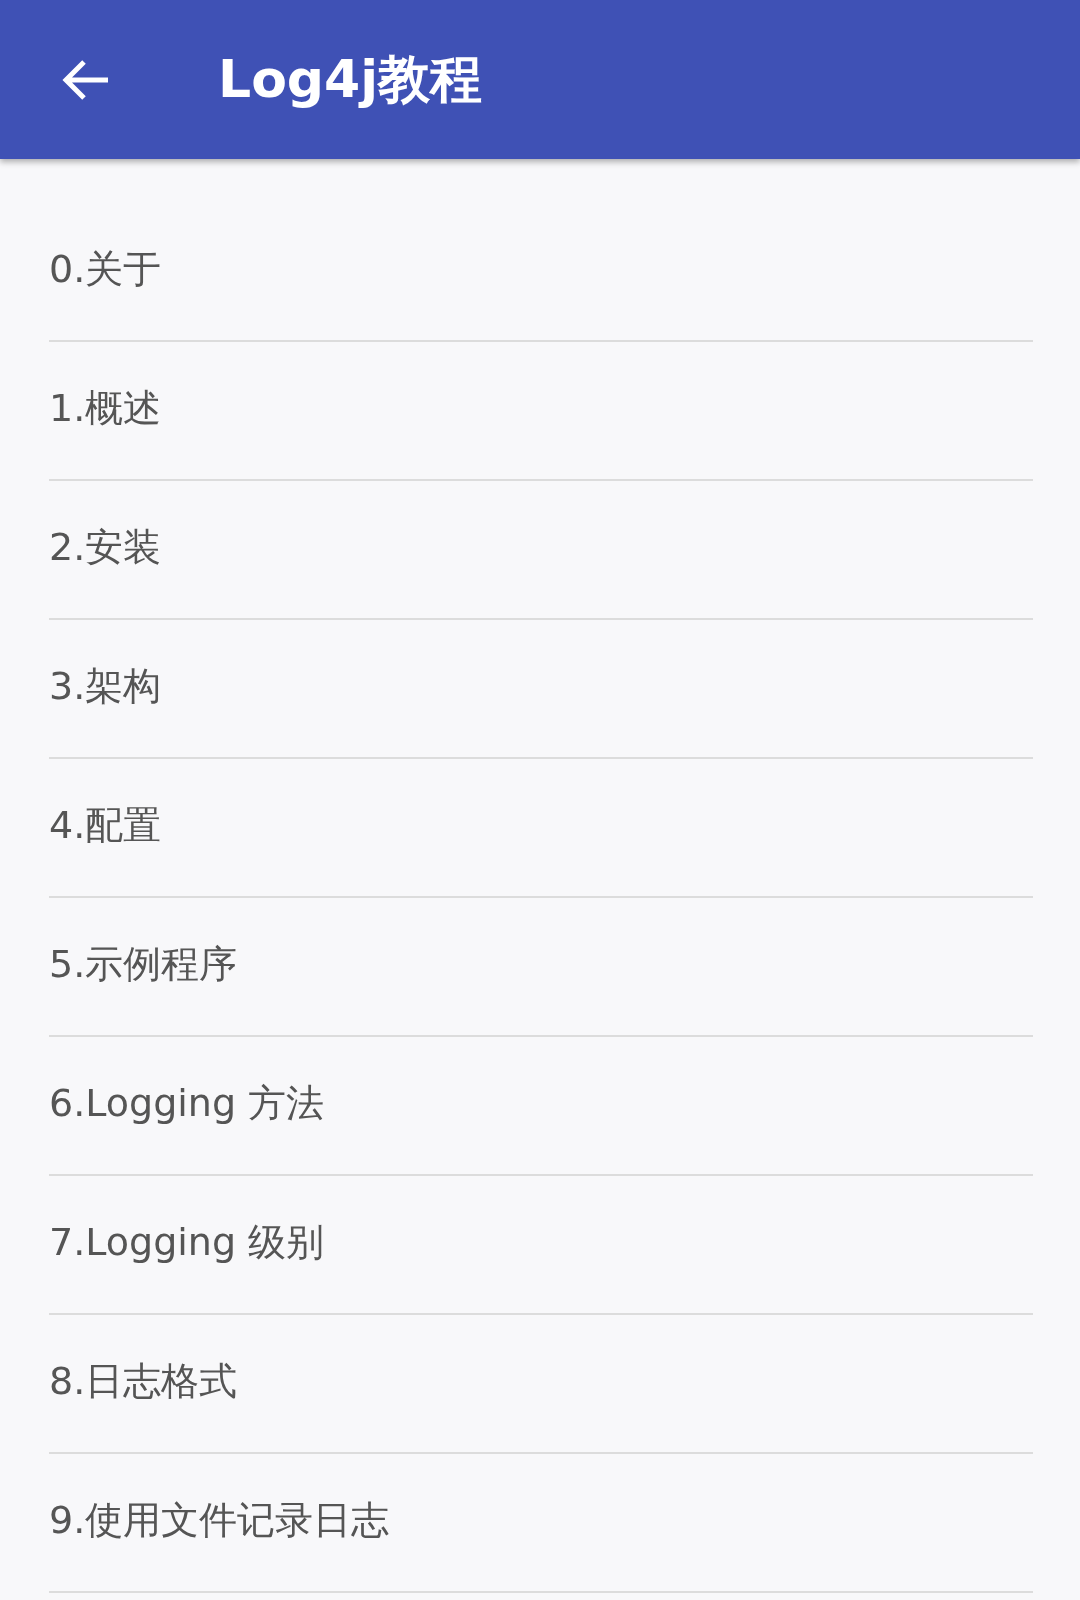 The height and width of the screenshot is (1600, 1080). What do you see at coordinates (541, 272) in the screenshot?
I see `list-item: 0.关于` at bounding box center [541, 272].